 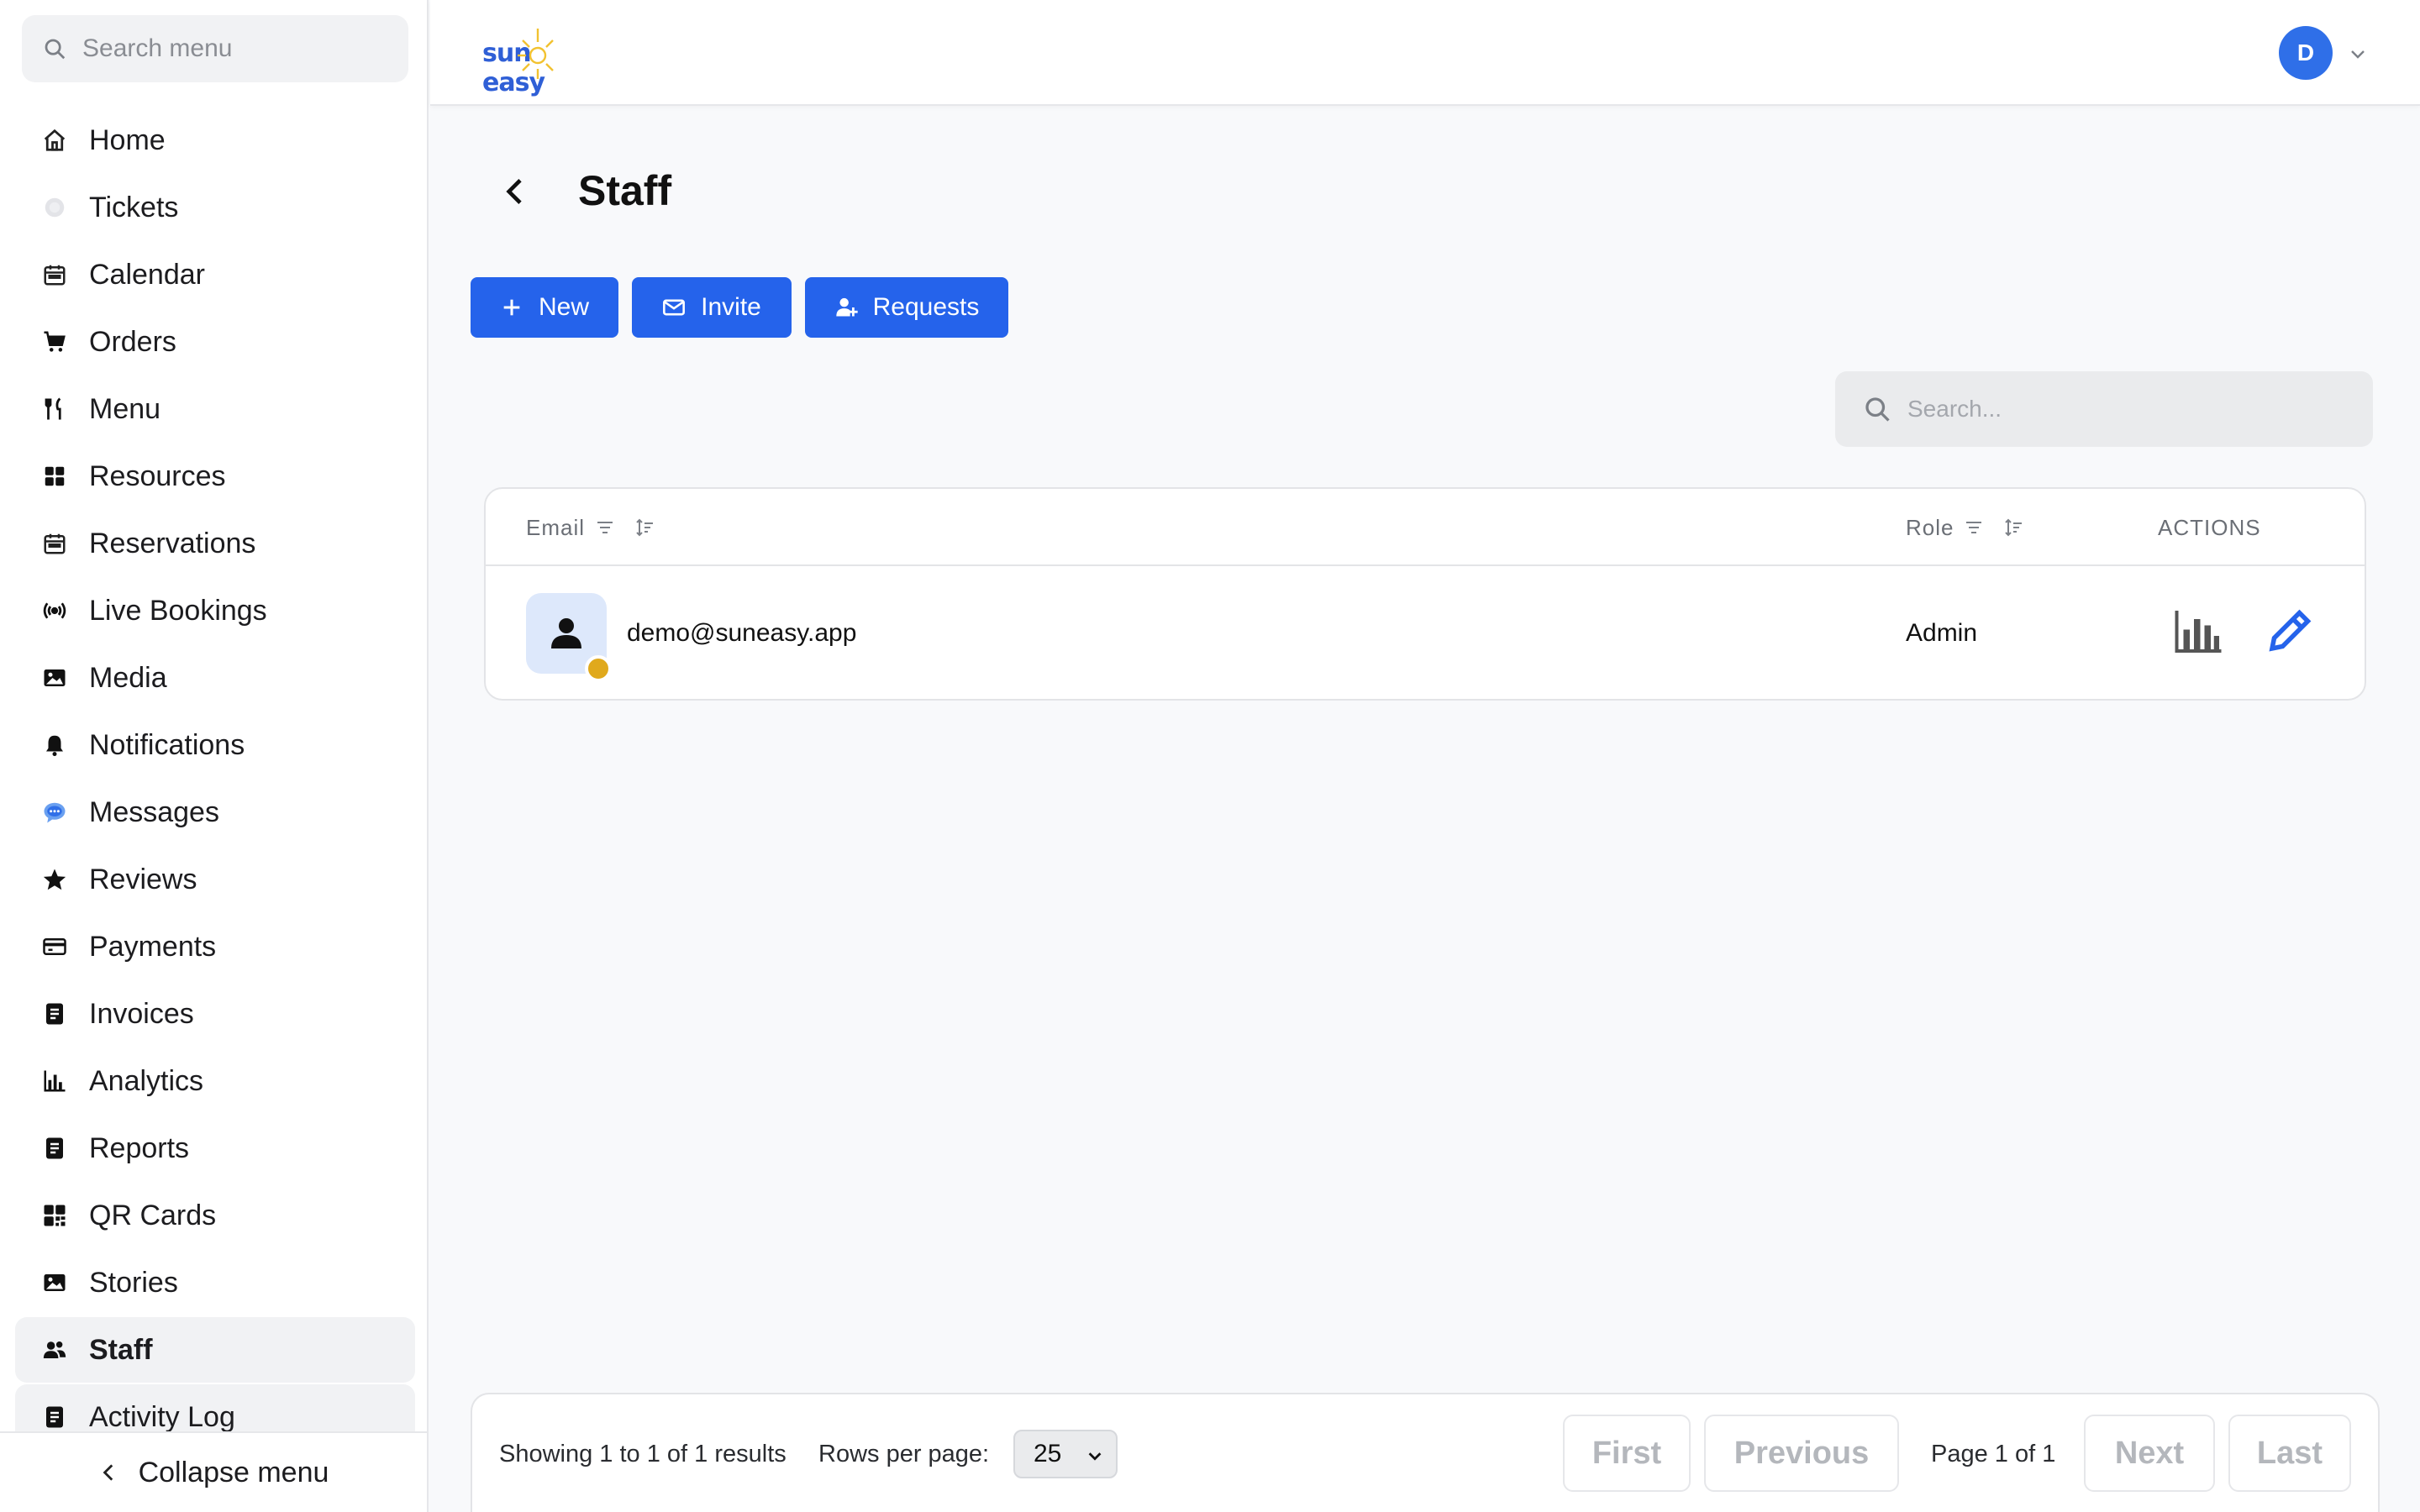 I want to click on last-page-button: Last, so click(x=2289, y=1453).